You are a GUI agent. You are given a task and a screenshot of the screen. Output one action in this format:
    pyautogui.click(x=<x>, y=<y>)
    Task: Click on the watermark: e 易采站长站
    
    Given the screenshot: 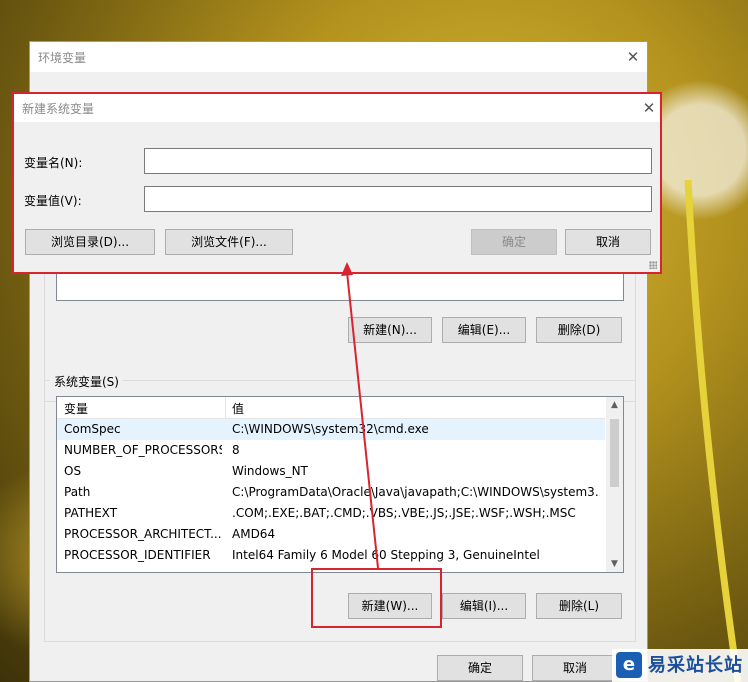 What is the action you would take?
    pyautogui.click(x=680, y=665)
    